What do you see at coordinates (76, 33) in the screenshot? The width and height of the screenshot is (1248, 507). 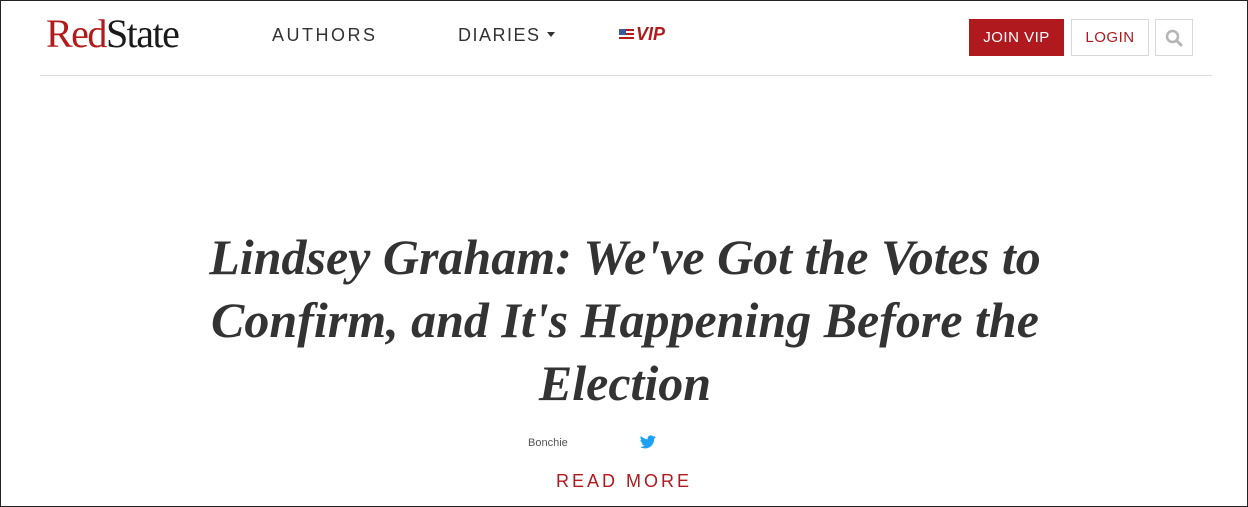 I see `logo-red: Red` at bounding box center [76, 33].